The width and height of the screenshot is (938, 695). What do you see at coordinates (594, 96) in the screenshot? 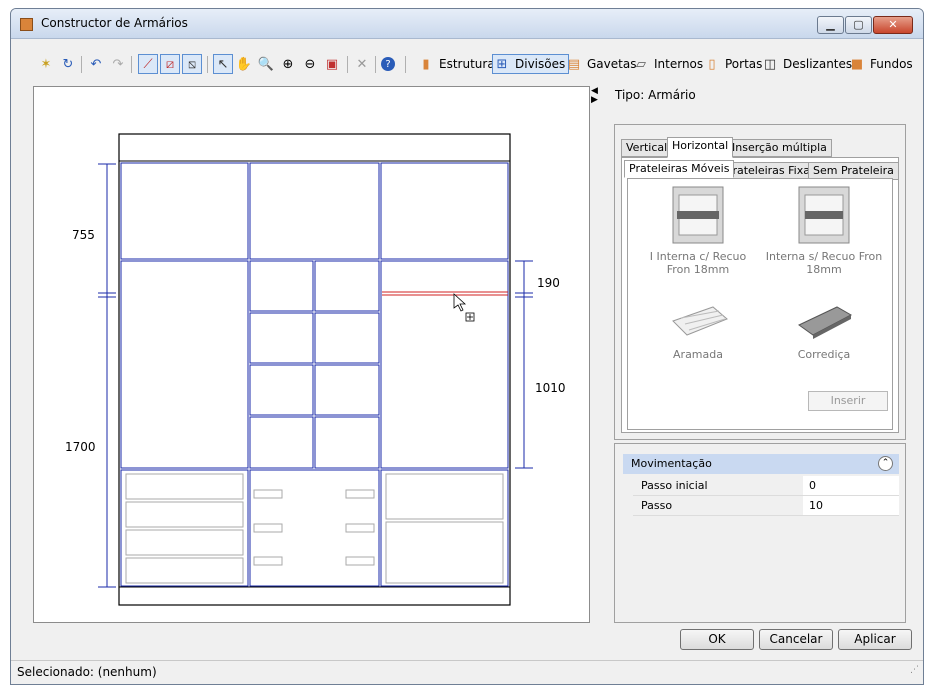
I see `collapse-arrows-icon: ◀ ▶` at bounding box center [594, 96].